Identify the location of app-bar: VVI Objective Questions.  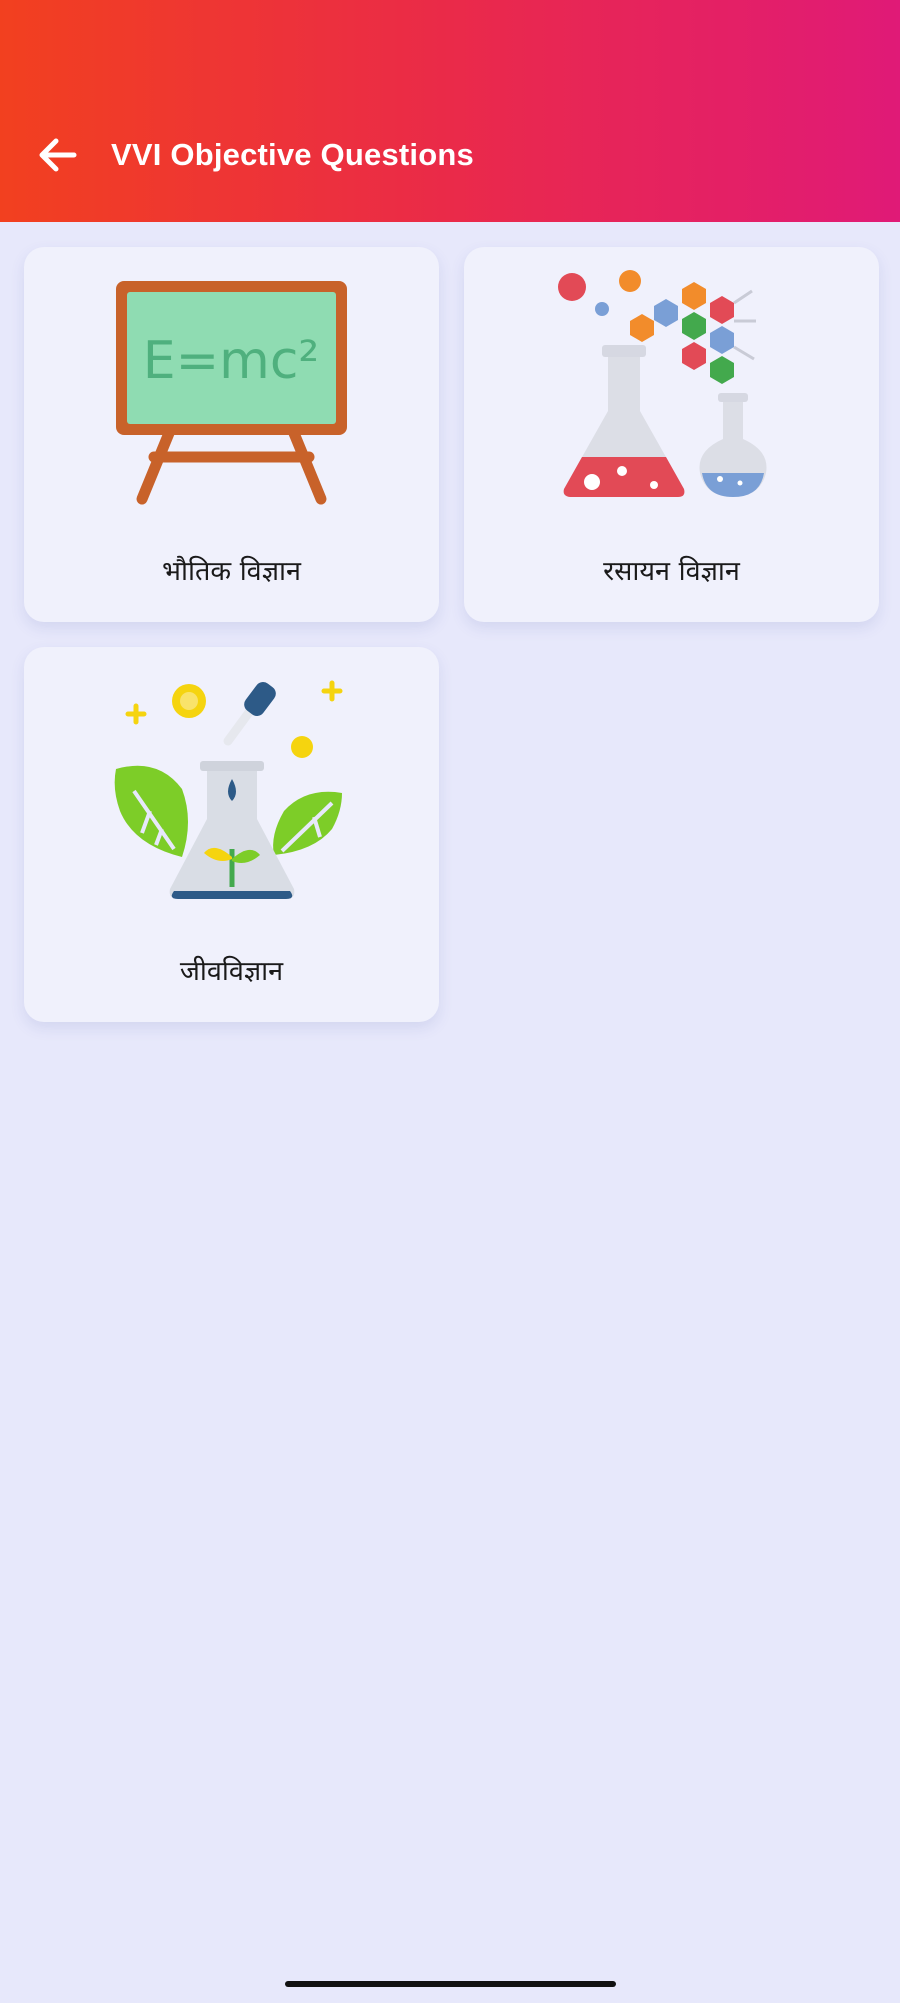
(450, 111).